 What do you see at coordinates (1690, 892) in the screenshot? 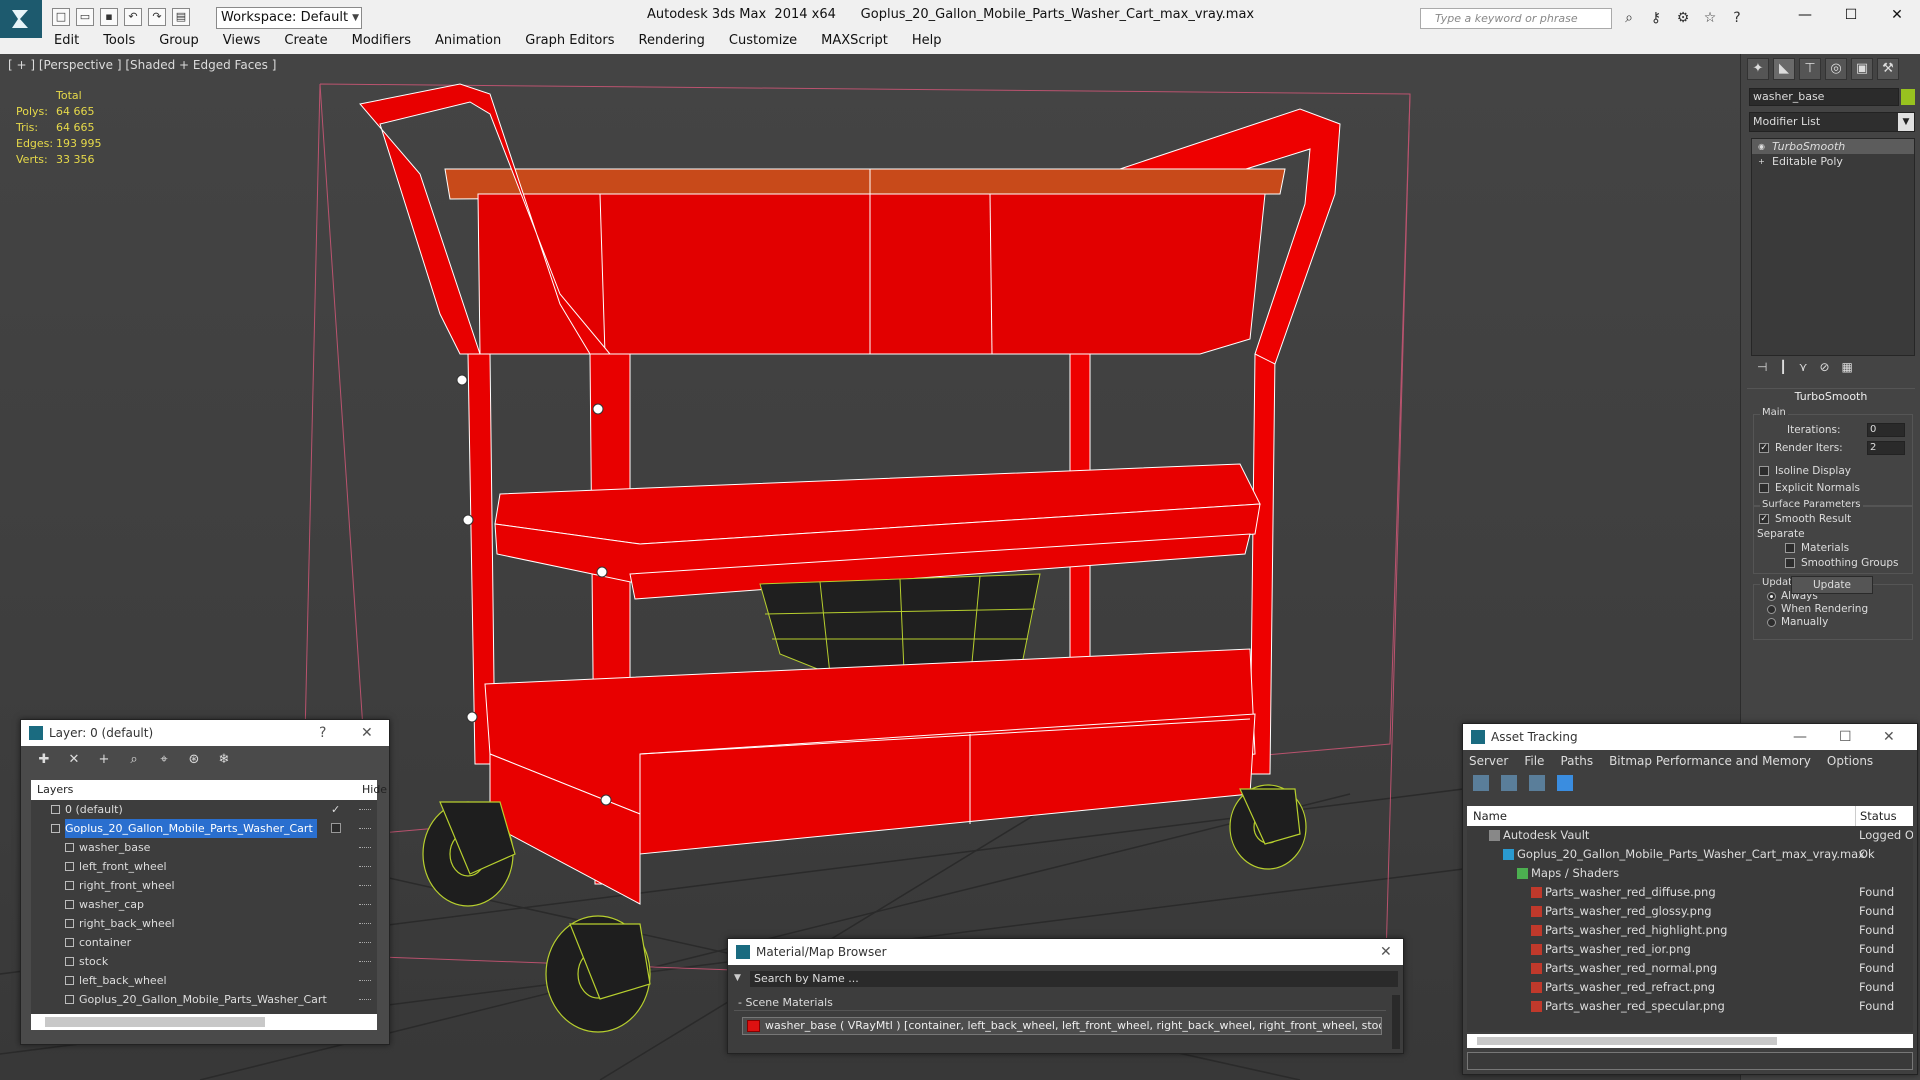
I see `asset-row: Parts_washer_red_diffuse.png Found` at bounding box center [1690, 892].